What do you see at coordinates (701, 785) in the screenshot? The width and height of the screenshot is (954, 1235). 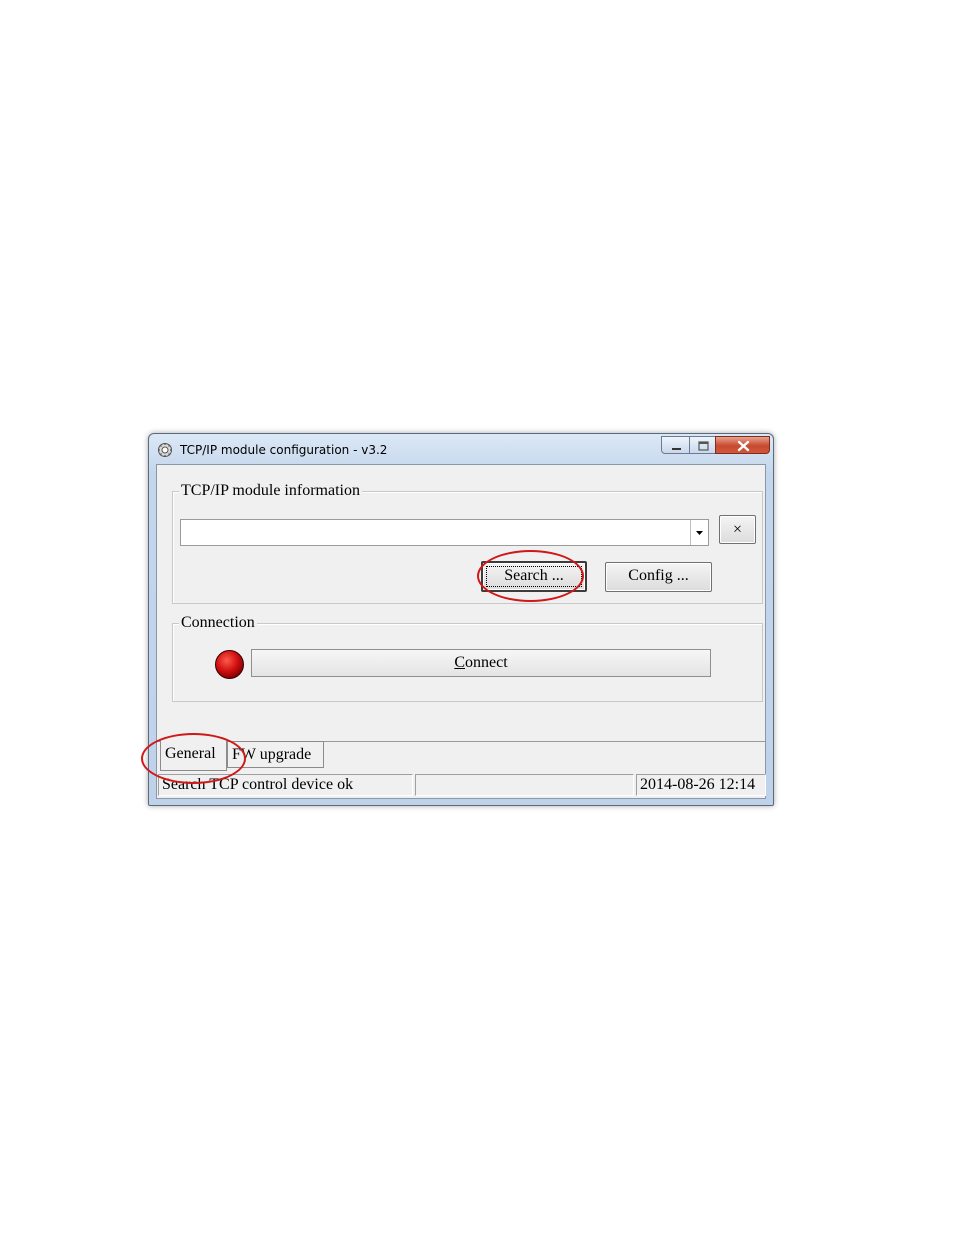 I see `status-datetime: 2014-08-26 12:14` at bounding box center [701, 785].